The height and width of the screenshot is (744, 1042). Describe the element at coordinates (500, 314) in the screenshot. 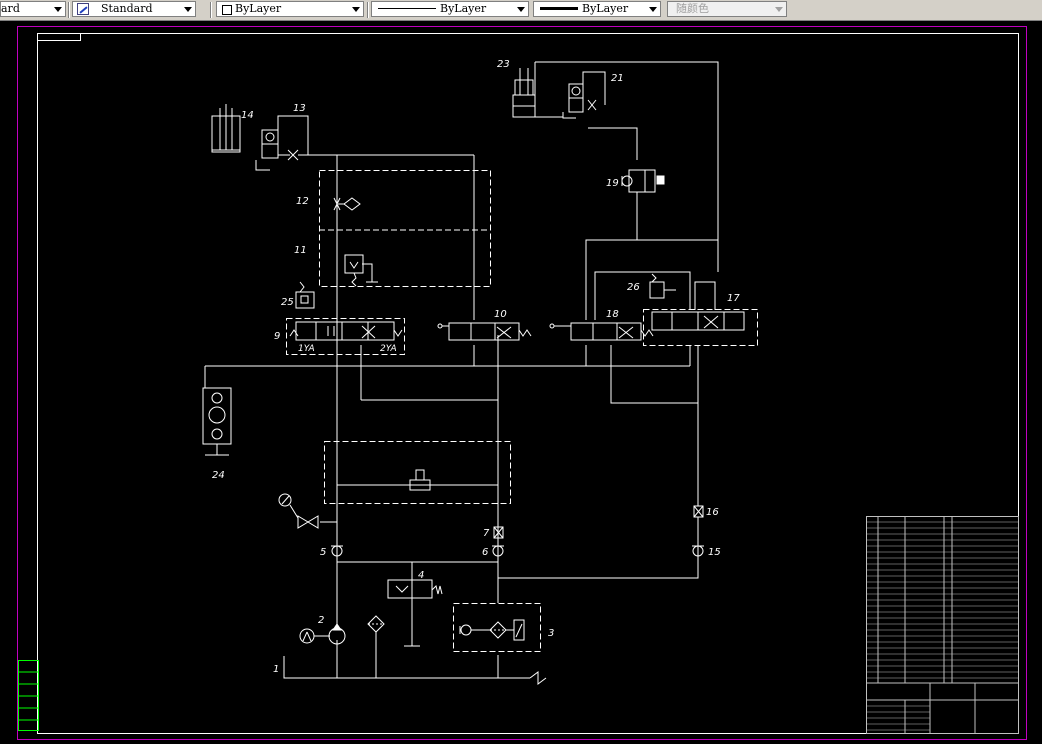

I see `label-10: 10` at that location.